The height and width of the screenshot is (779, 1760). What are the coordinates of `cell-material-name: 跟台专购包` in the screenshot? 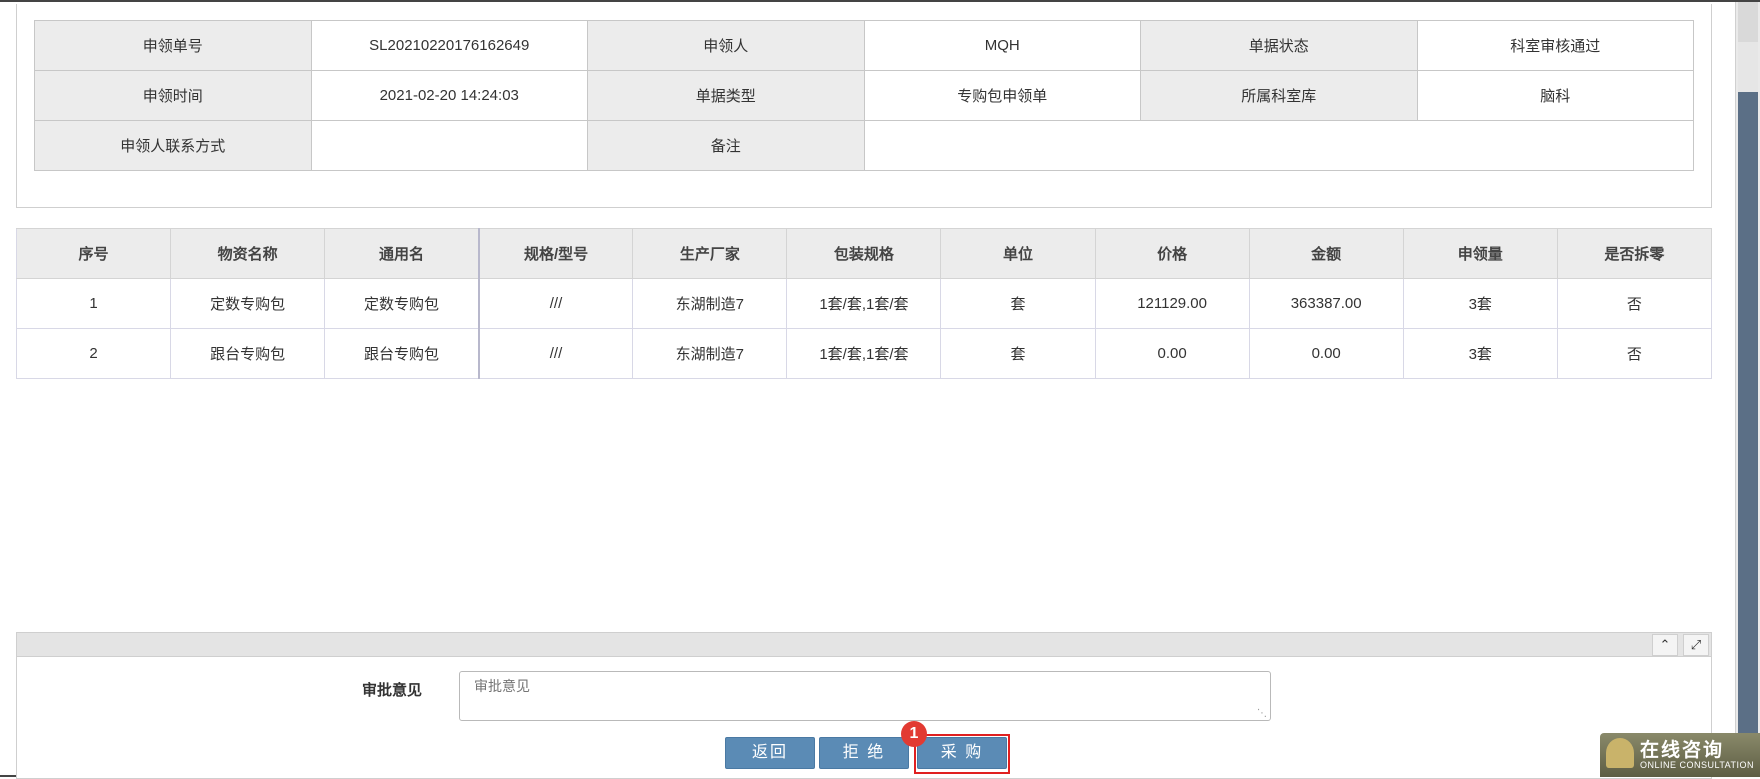 It's located at (248, 353).